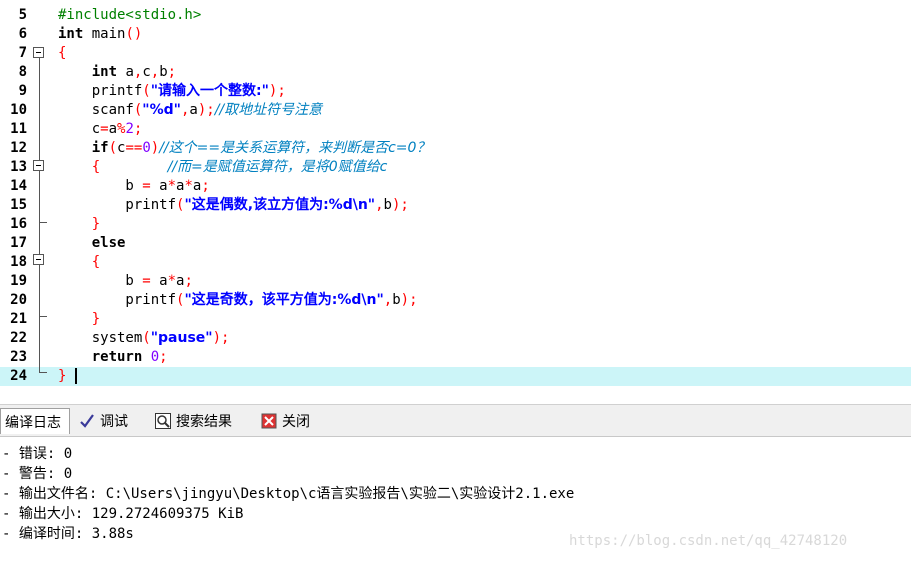  What do you see at coordinates (455, 262) in the screenshot?
I see `code-line: 18 {` at bounding box center [455, 262].